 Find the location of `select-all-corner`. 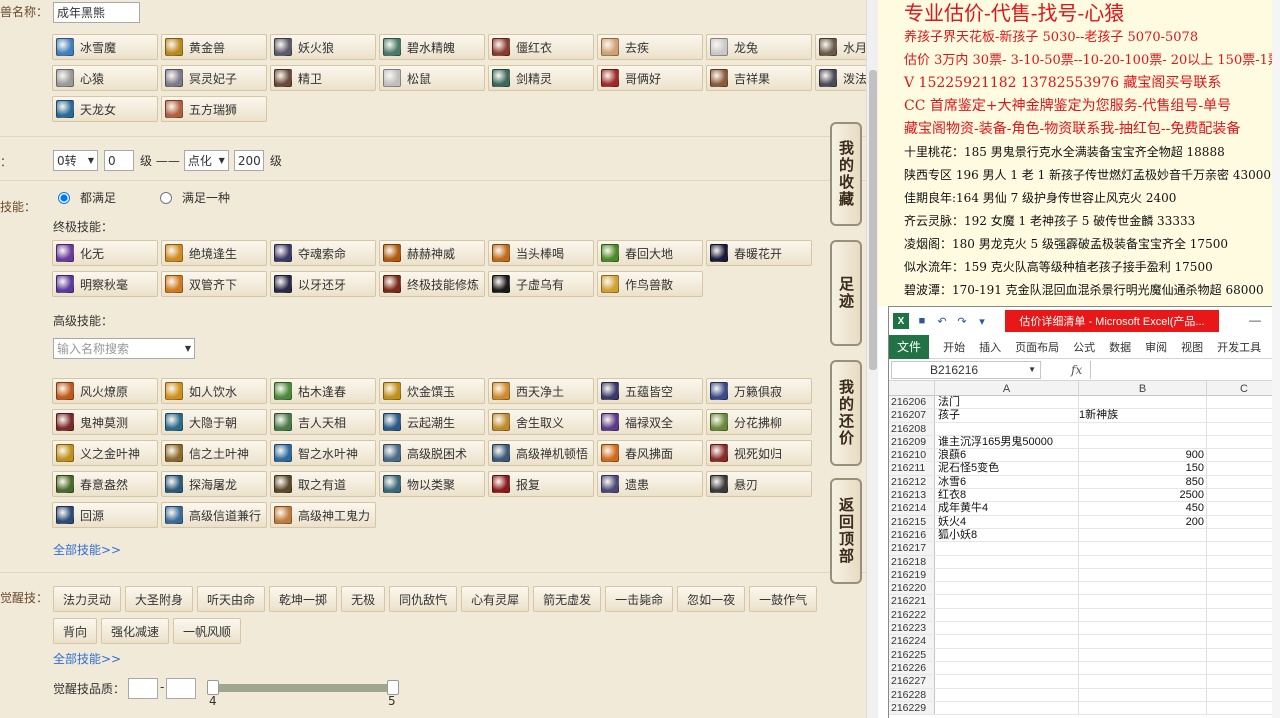

select-all-corner is located at coordinates (912, 388).